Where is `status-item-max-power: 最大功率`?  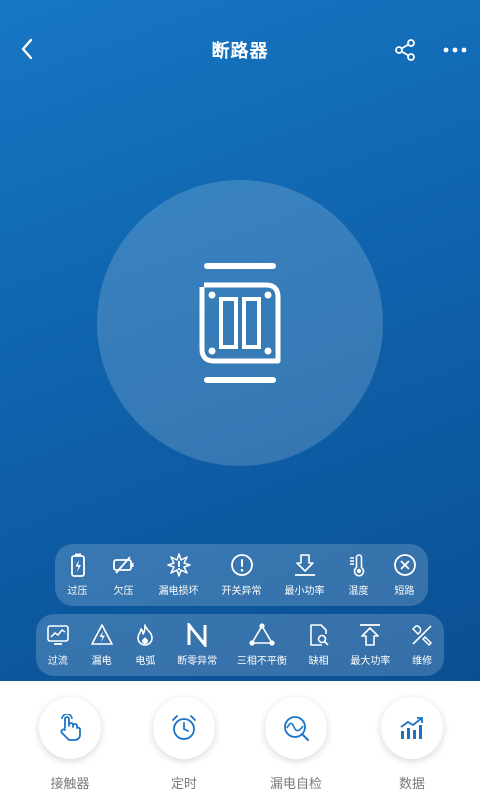 status-item-max-power: 最大功率 is located at coordinates (370, 645).